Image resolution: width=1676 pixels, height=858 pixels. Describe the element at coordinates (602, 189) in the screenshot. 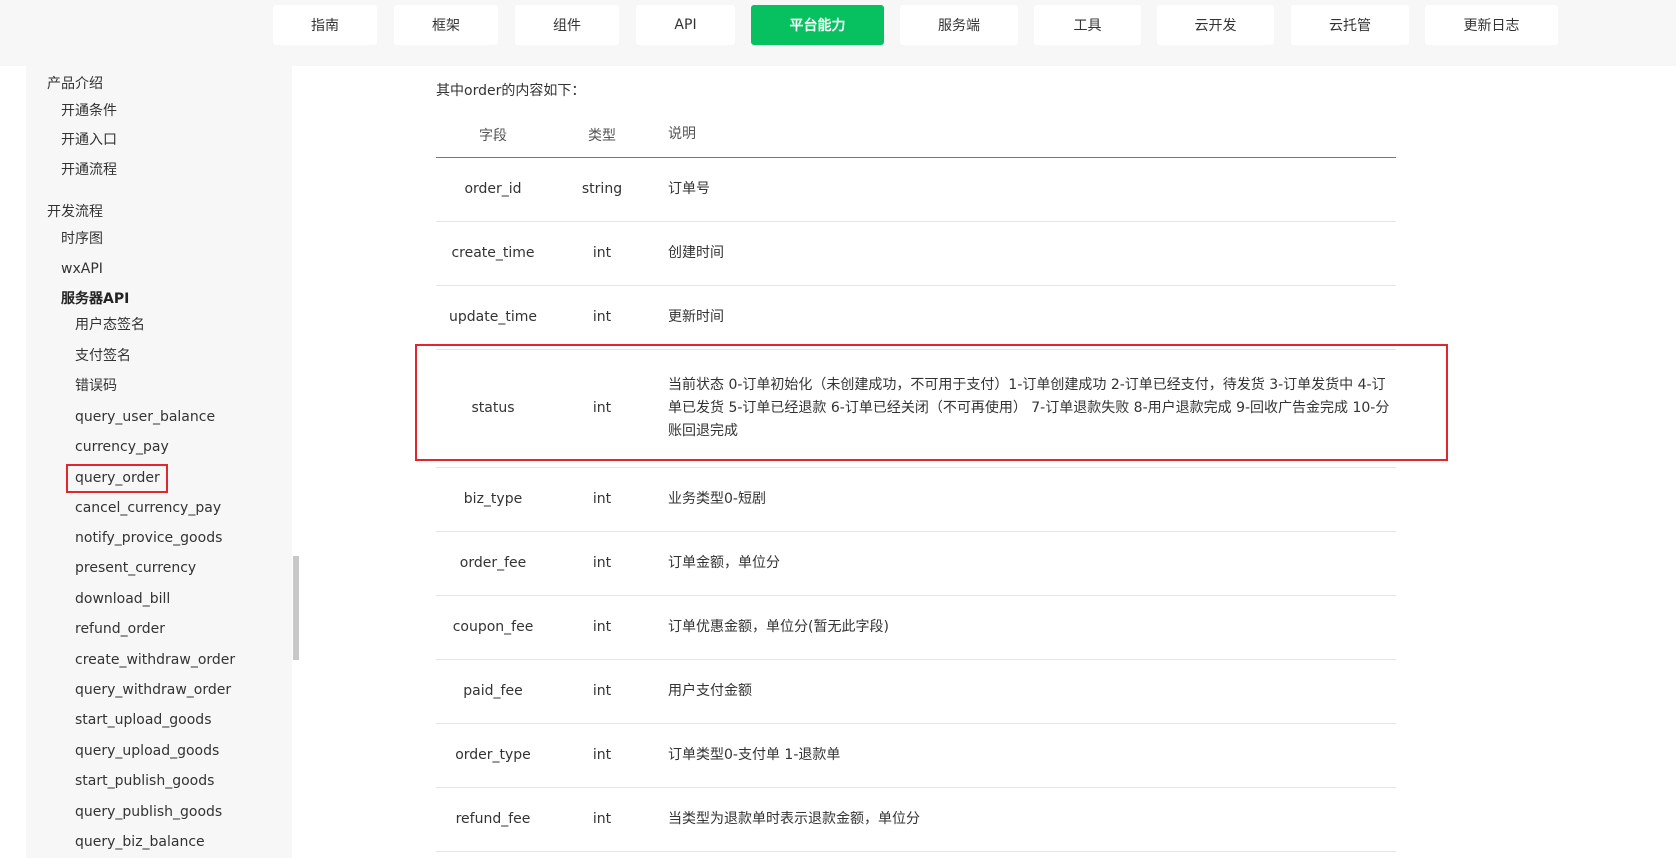

I see `cell-type: string` at that location.